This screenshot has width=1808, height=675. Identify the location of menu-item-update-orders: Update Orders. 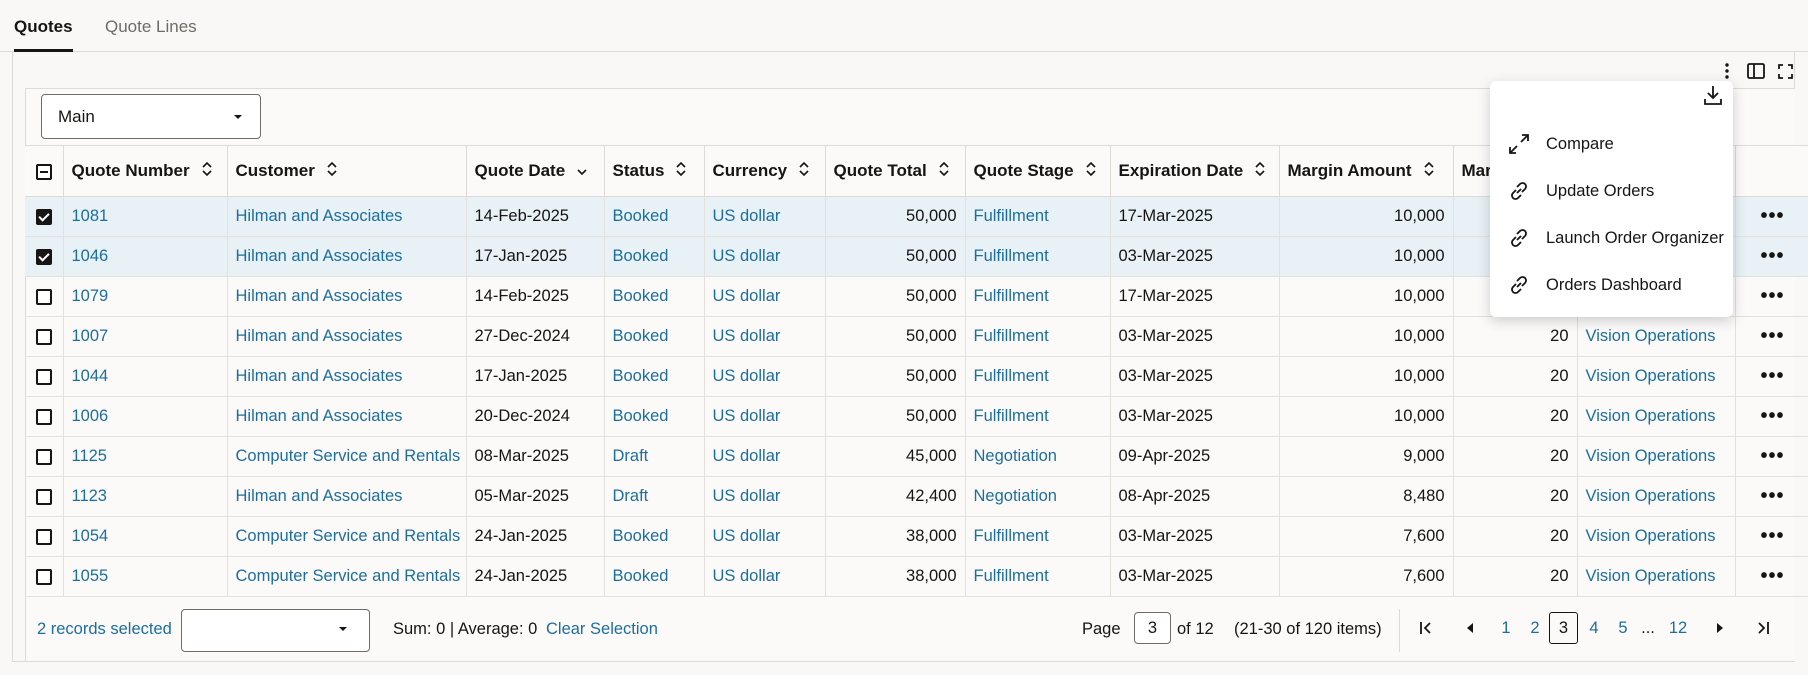
(1581, 191).